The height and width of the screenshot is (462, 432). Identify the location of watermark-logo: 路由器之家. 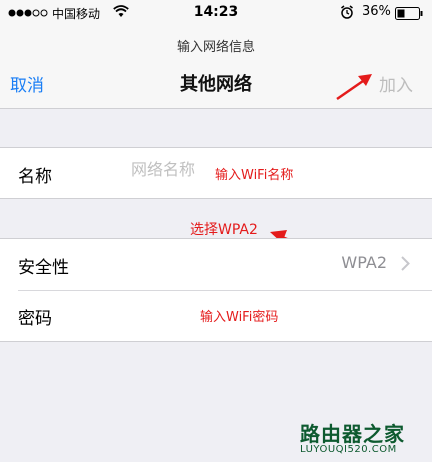
(352, 434).